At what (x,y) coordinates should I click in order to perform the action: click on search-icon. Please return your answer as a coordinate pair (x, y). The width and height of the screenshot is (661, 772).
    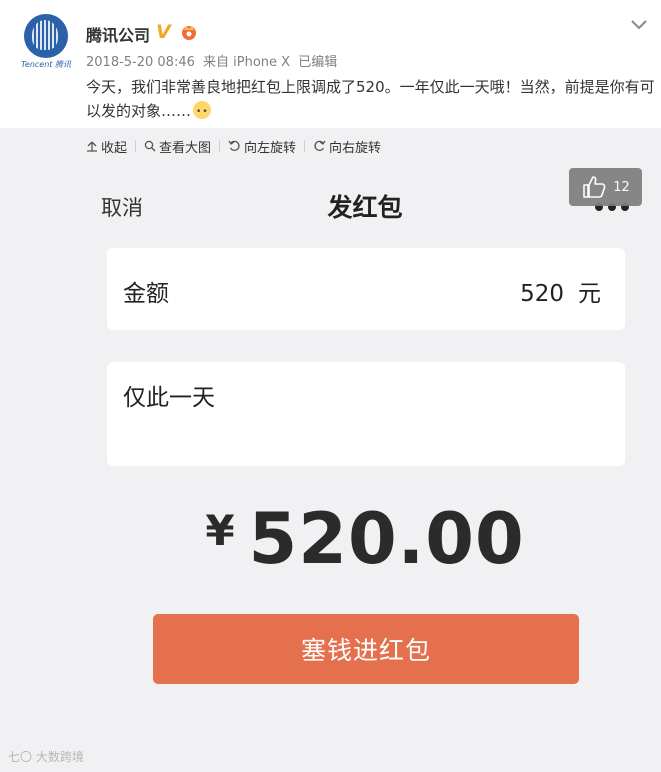
    Looking at the image, I should click on (150, 146).